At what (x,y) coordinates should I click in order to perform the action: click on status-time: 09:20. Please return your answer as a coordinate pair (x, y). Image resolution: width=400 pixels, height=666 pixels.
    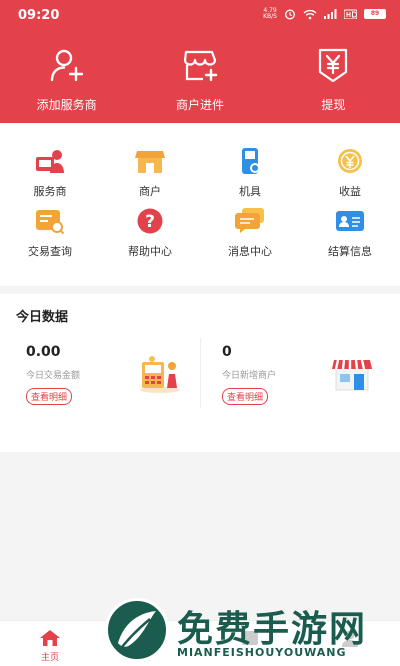
    Looking at the image, I should click on (39, 15).